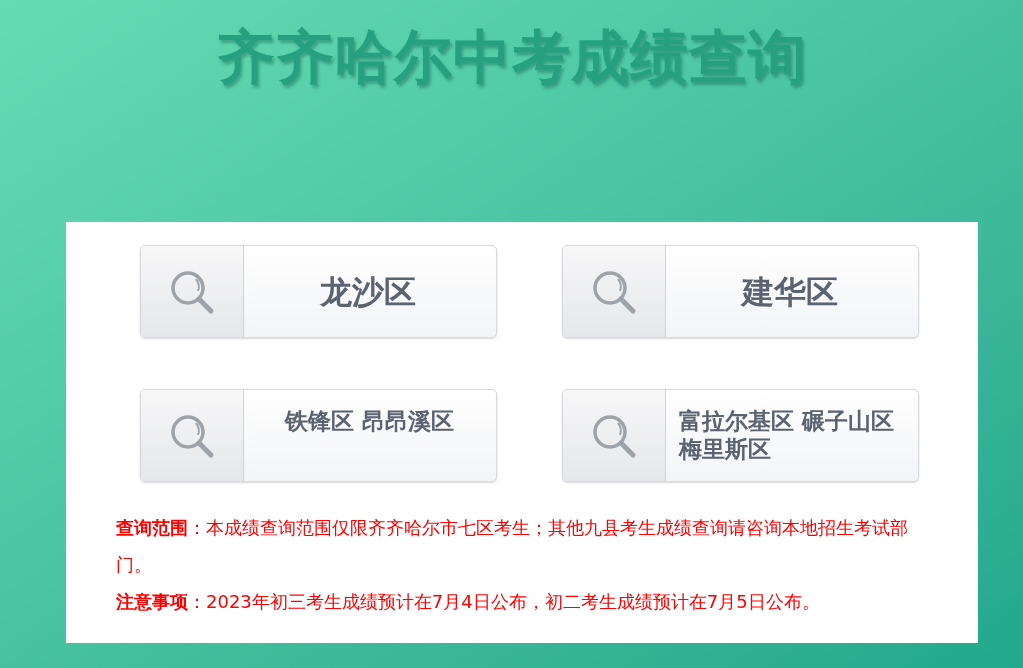  What do you see at coordinates (318, 291) in the screenshot?
I see `district-button: 龙沙区` at bounding box center [318, 291].